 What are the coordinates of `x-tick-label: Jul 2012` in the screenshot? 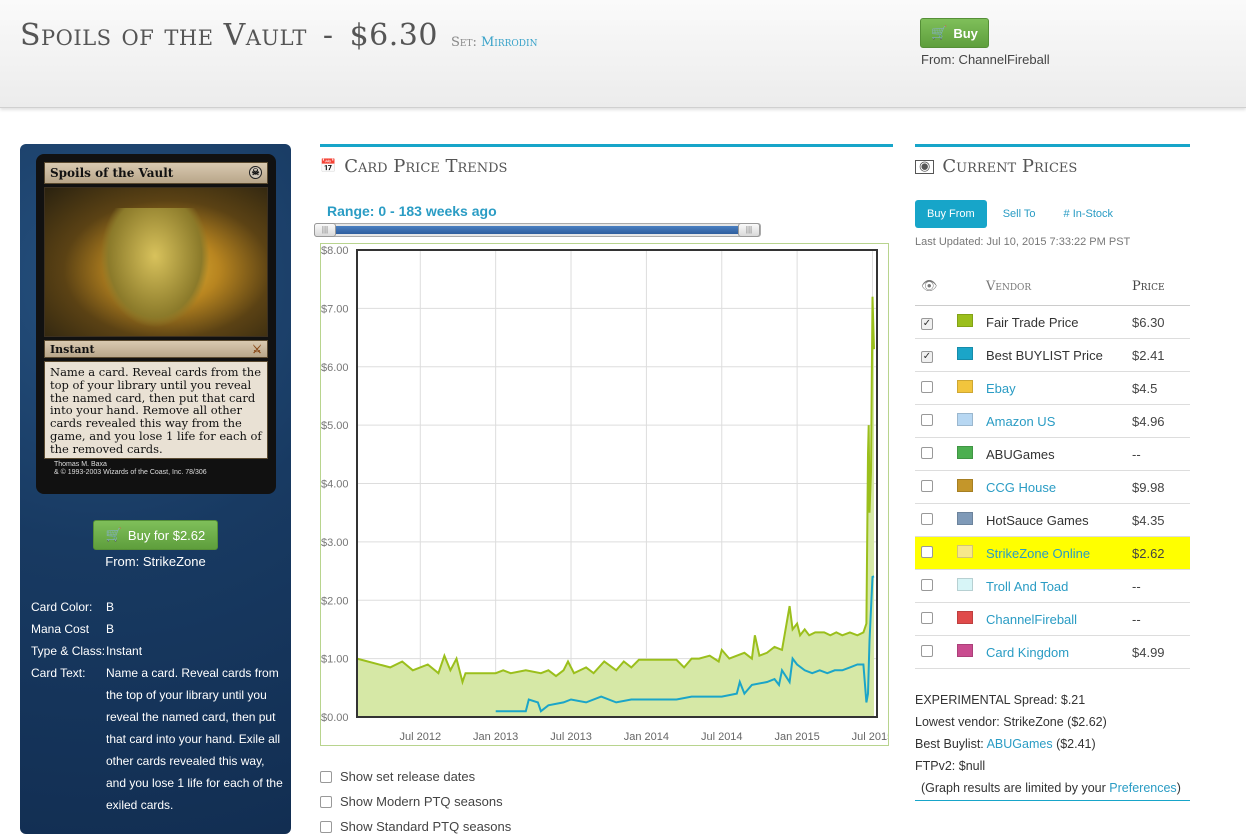 It's located at (421, 737).